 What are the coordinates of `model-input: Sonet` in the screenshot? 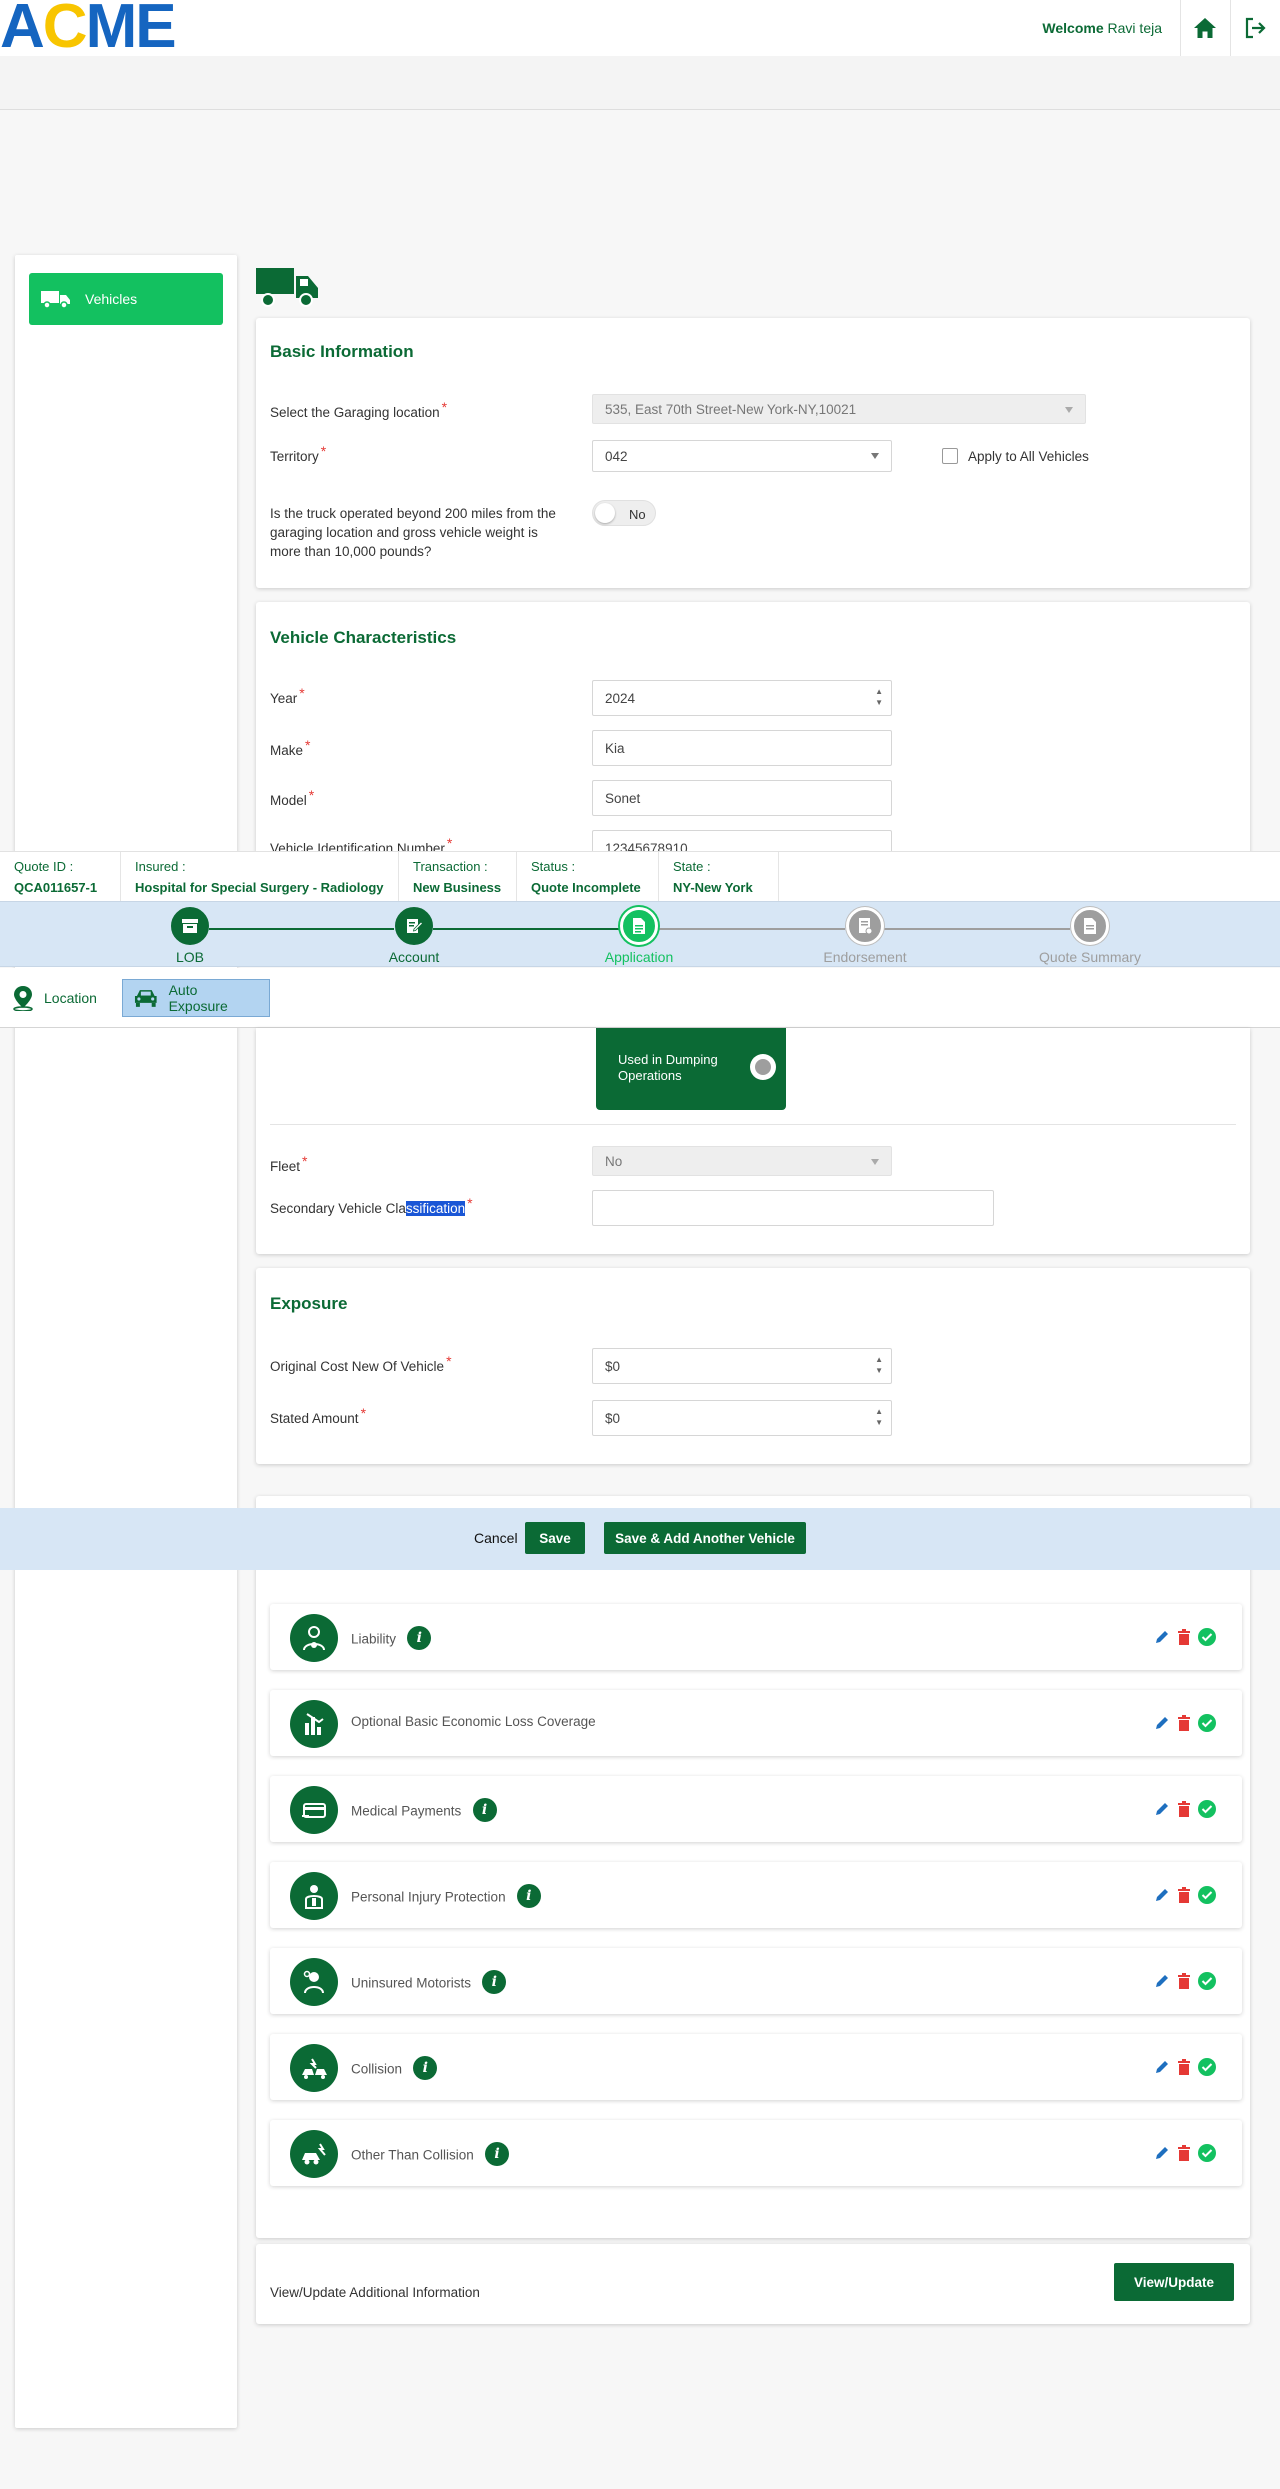 It's located at (742, 798).